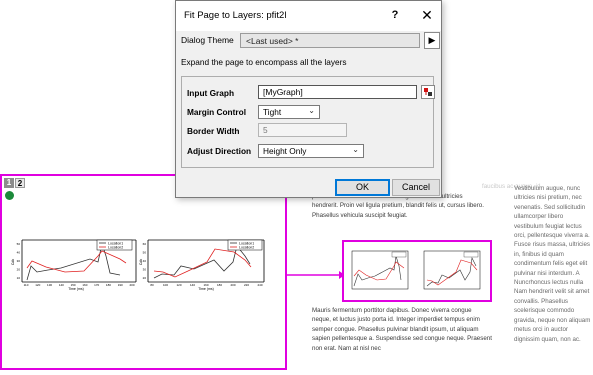 Image resolution: width=593 pixels, height=375 pixels. I want to click on adjust-direction-label: Adjust Direction, so click(219, 151).